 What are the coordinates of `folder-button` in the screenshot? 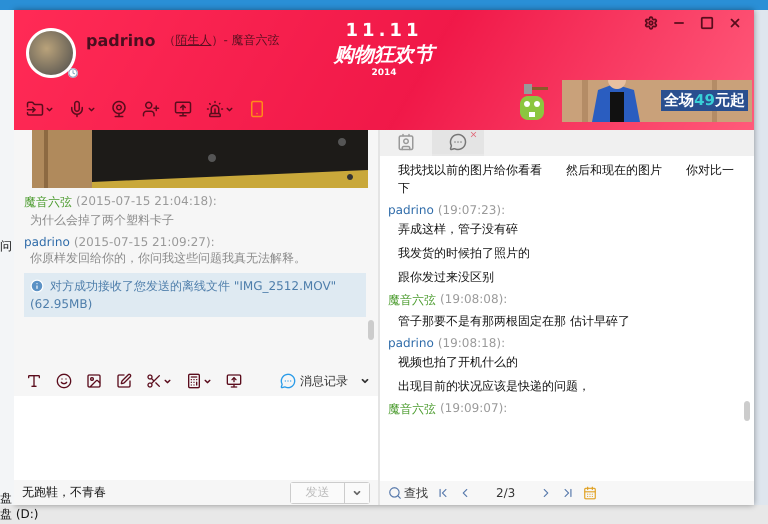 It's located at (40, 109).